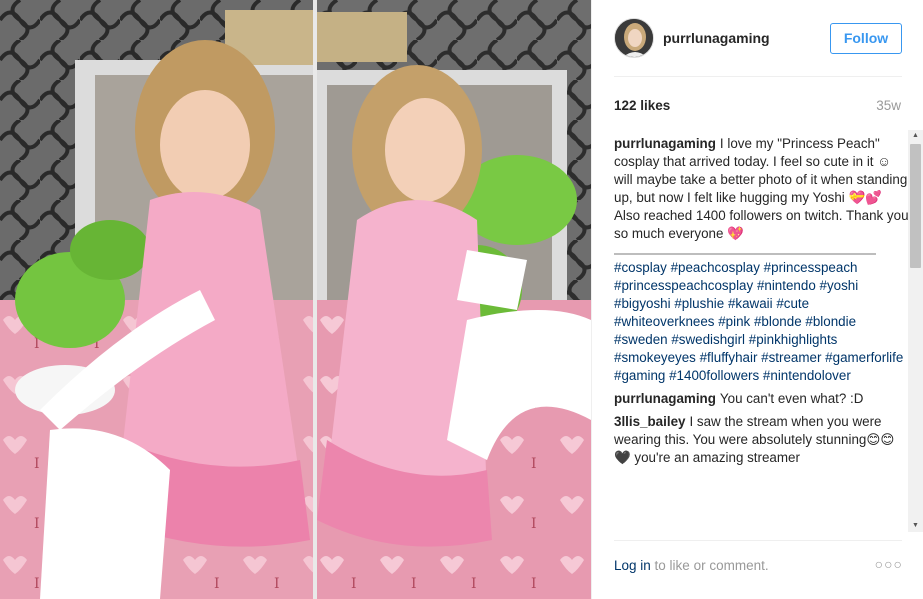  Describe the element at coordinates (915, 206) in the screenshot. I see `scroll-thumb` at that location.